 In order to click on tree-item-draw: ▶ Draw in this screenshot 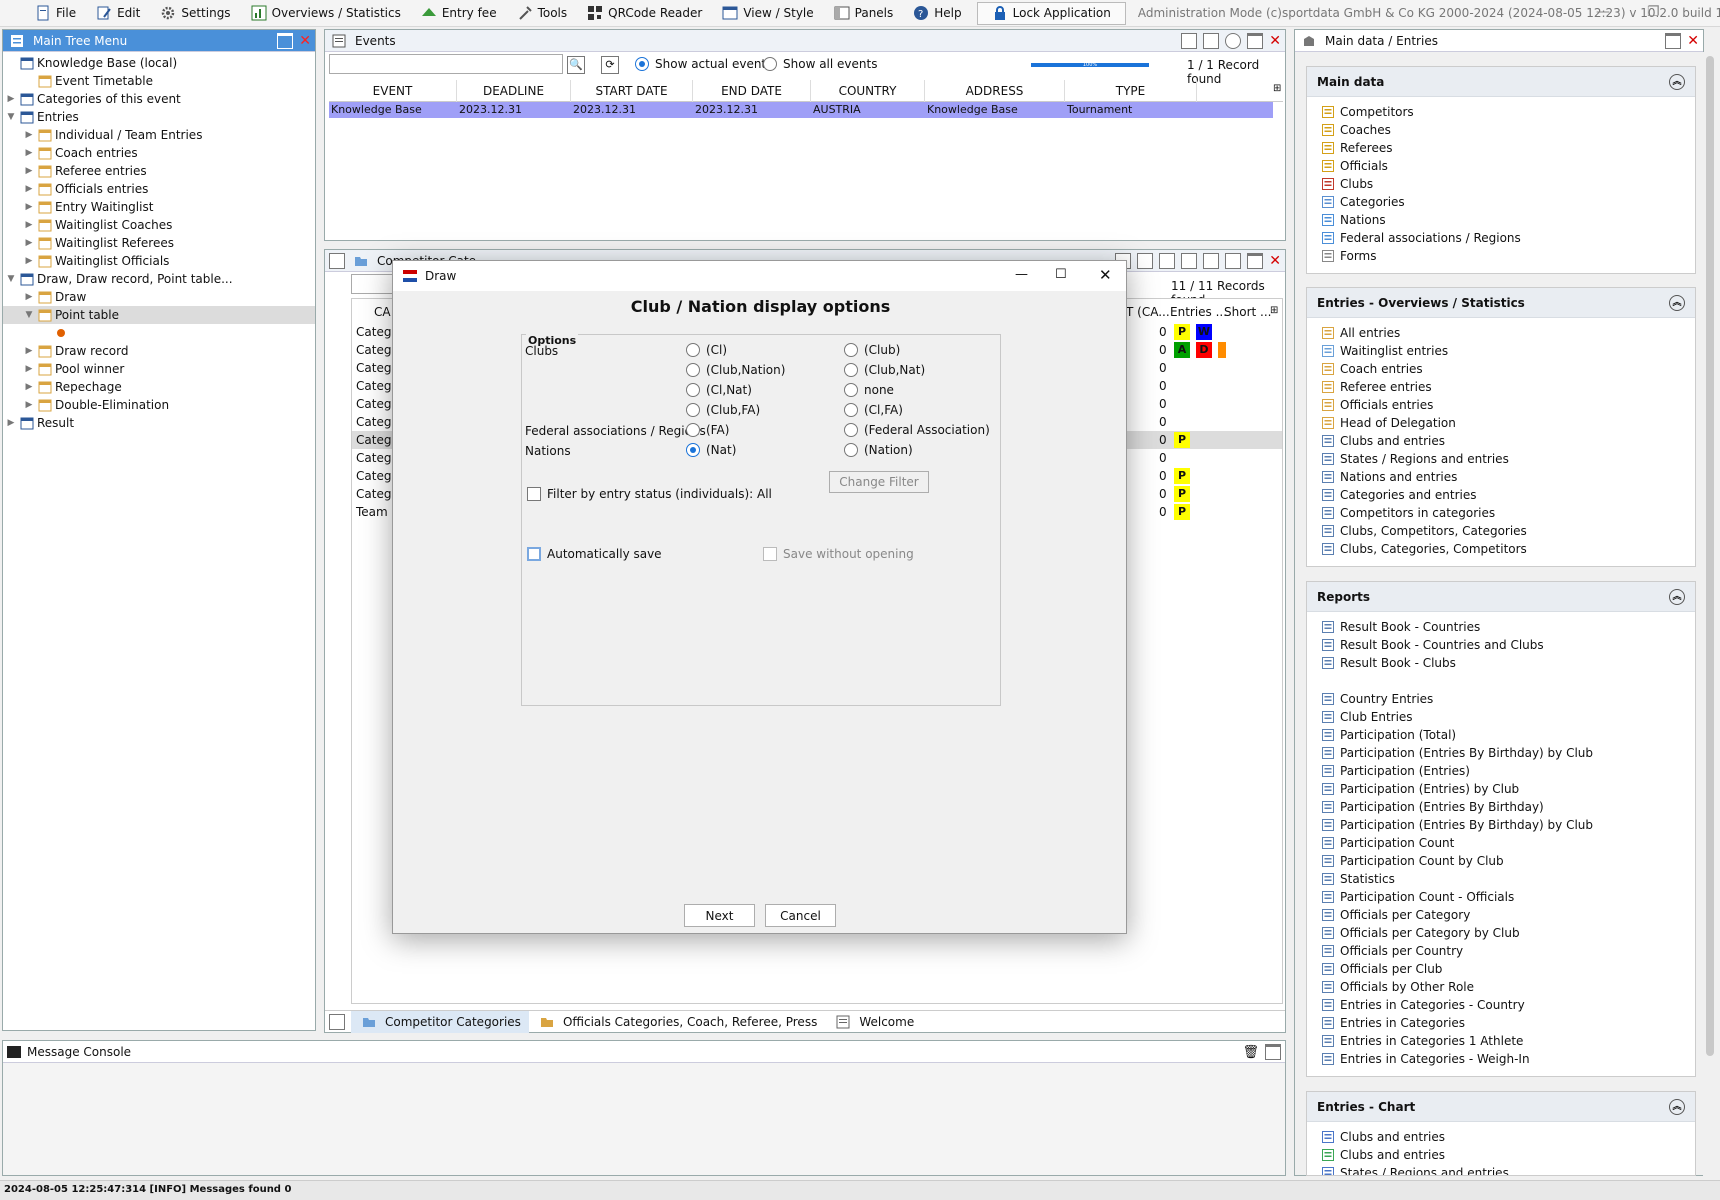, I will do `click(159, 297)`.